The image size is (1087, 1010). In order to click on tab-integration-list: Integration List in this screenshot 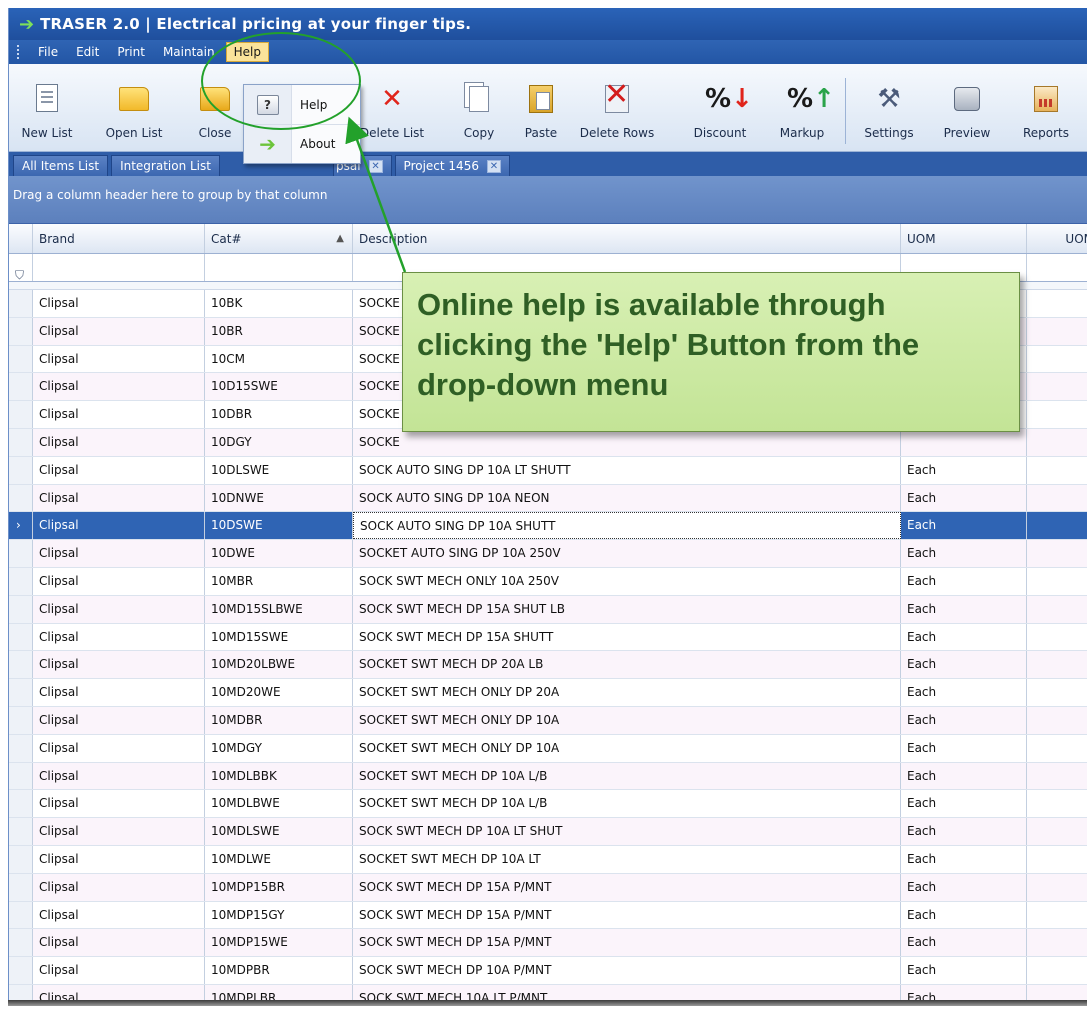, I will do `click(165, 165)`.